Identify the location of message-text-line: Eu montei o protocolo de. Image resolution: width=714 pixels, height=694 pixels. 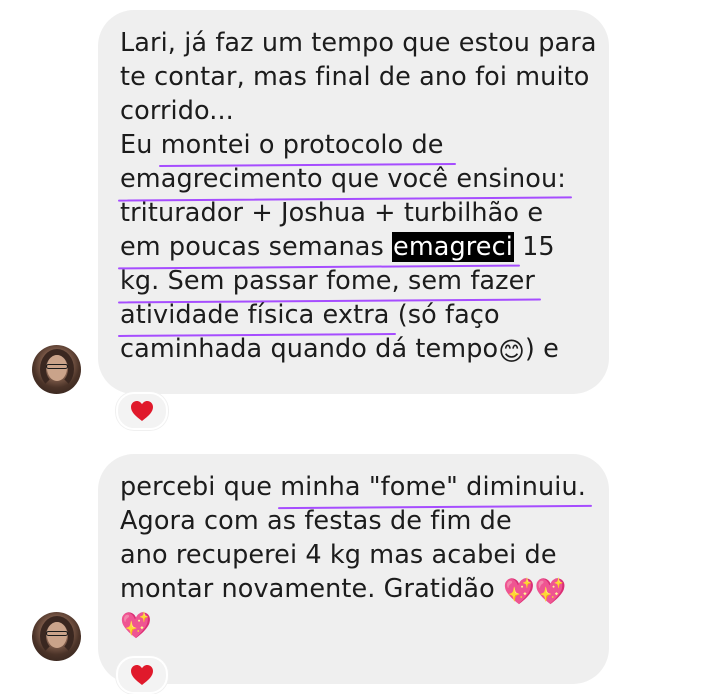
(353, 145).